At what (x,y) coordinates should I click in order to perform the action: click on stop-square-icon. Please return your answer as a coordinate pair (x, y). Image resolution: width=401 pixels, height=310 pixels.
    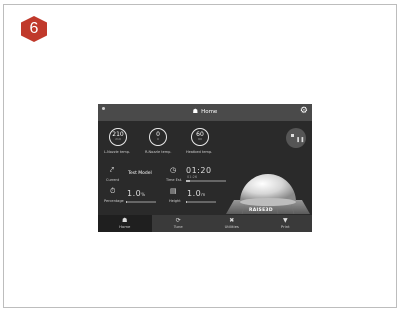
    Looking at the image, I should click on (292, 135).